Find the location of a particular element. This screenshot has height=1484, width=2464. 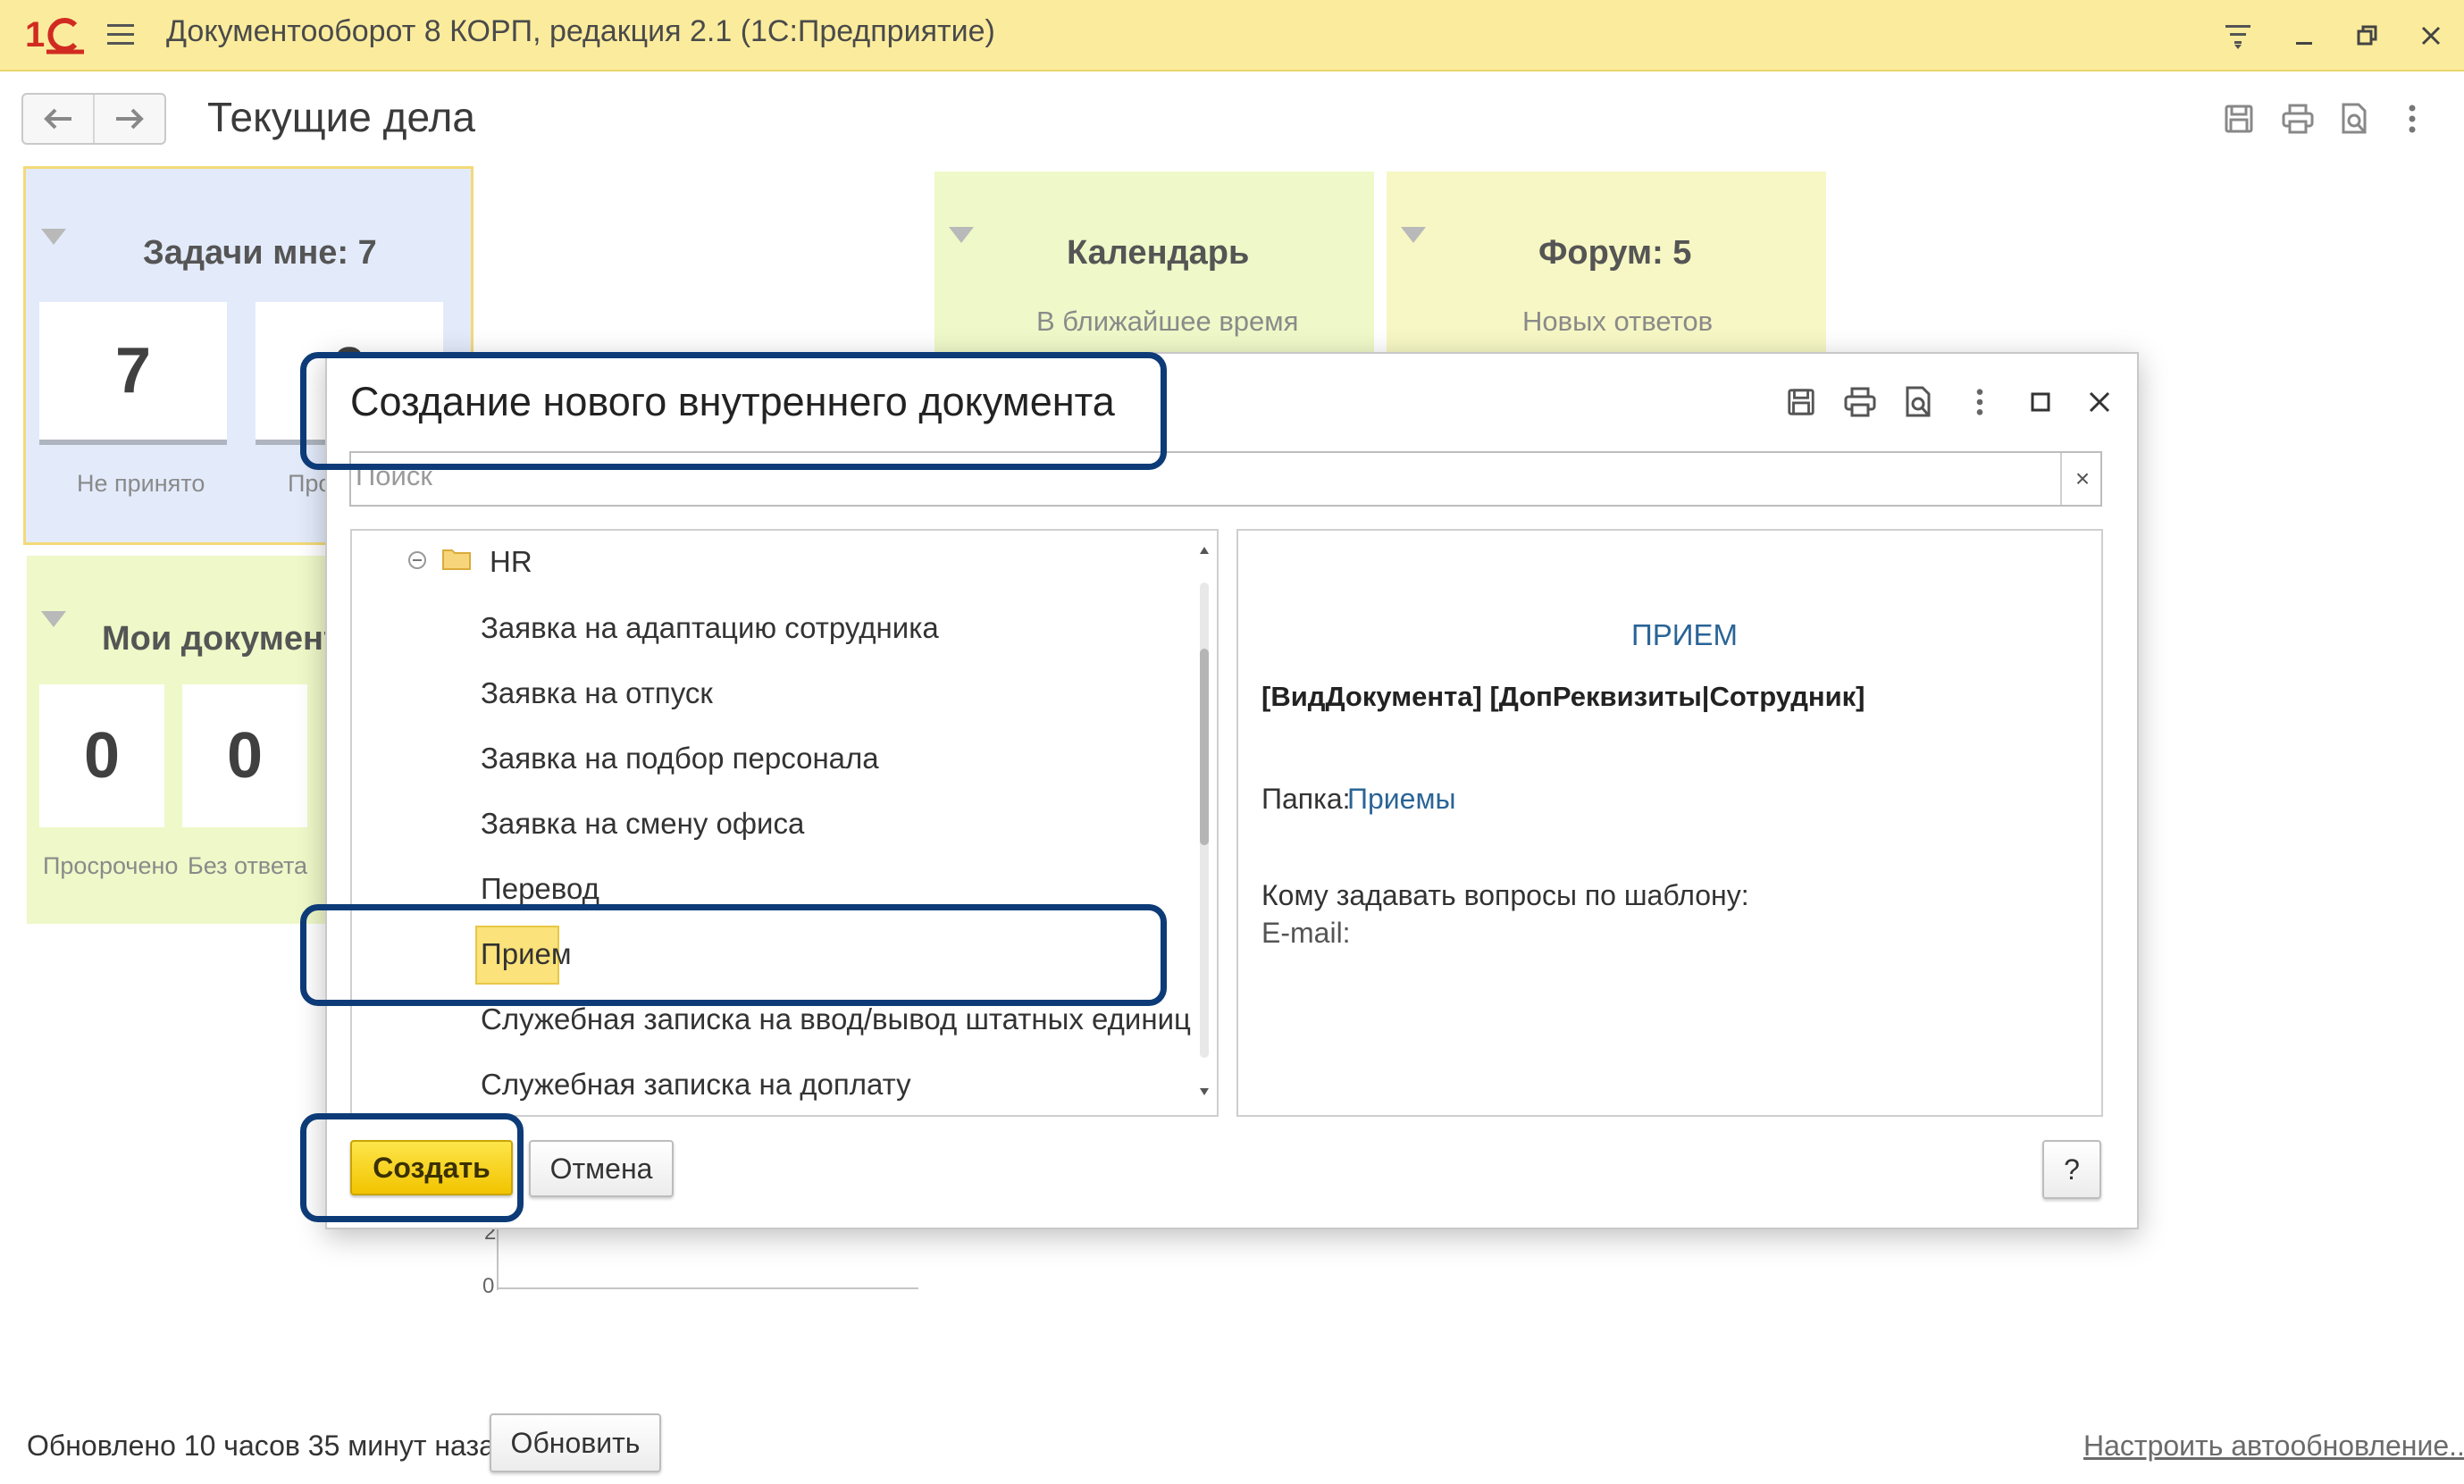

tree-item: Заявка на подбор персонала is located at coordinates (680, 759).